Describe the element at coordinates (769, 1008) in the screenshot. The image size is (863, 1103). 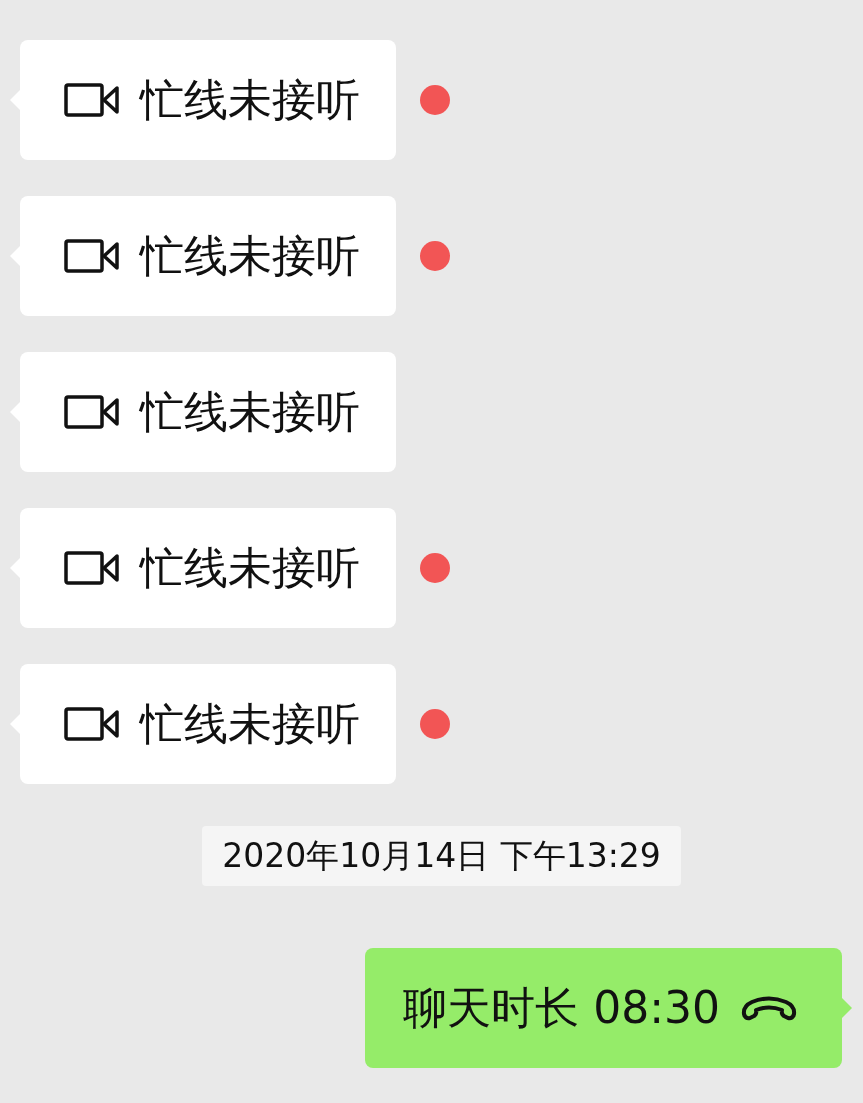
I see `phone-hang-up-icon` at that location.